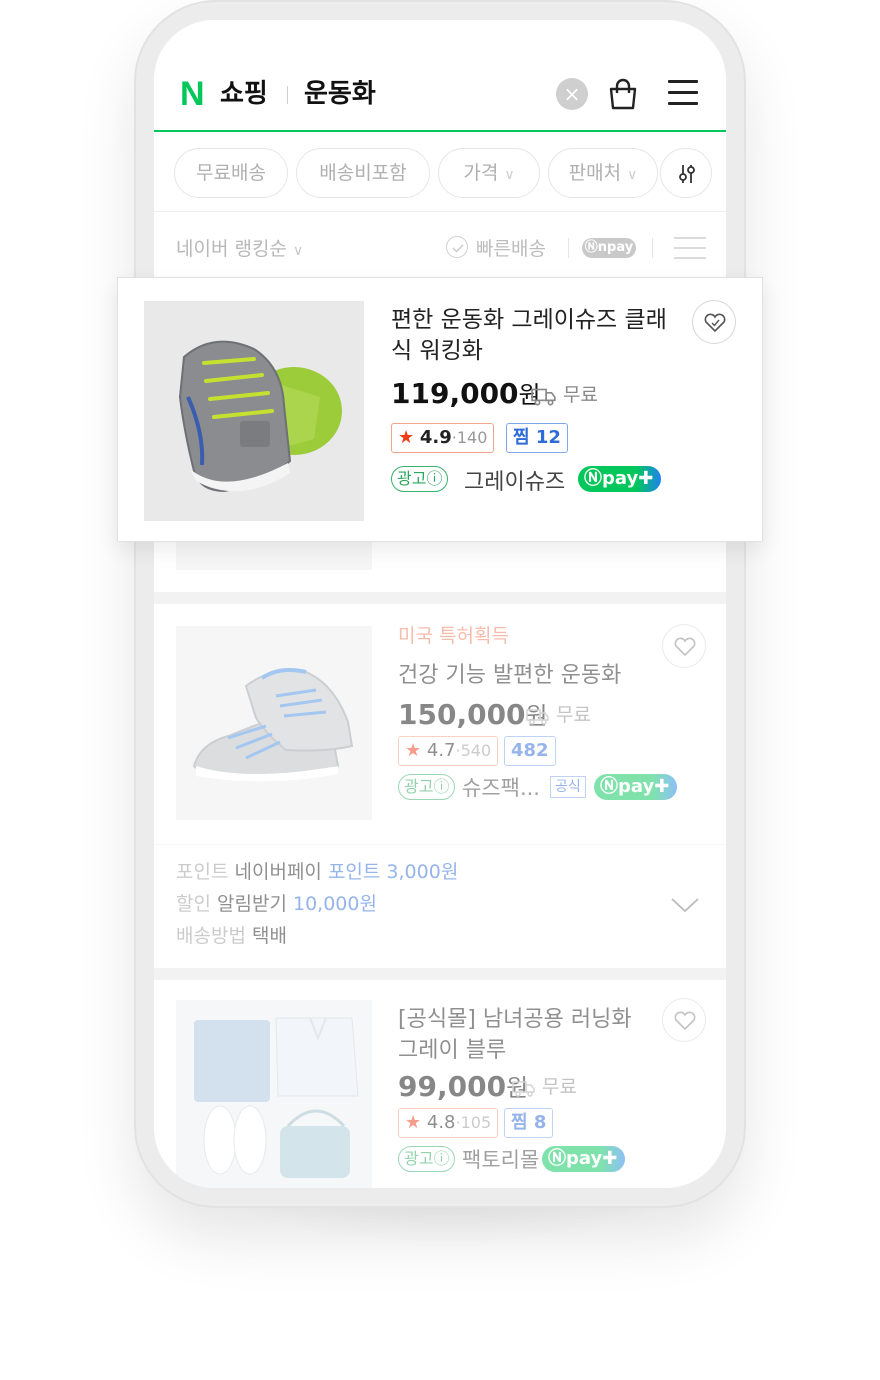 Image resolution: width=880 pixels, height=1380 pixels. I want to click on zzim-count: 찜 12, so click(537, 438).